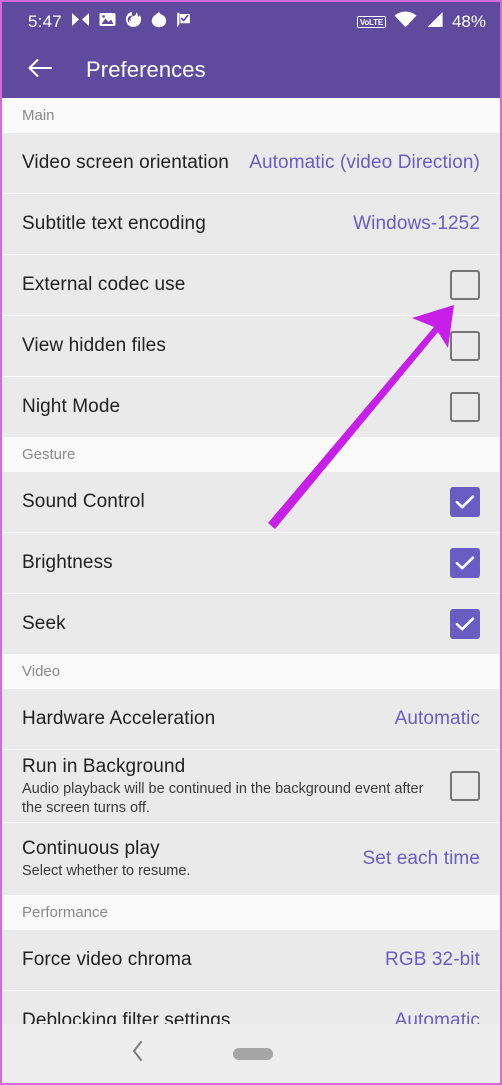 This screenshot has height=1085, width=502. Describe the element at coordinates (251, 454) in the screenshot. I see `section-header: Gesture` at that location.